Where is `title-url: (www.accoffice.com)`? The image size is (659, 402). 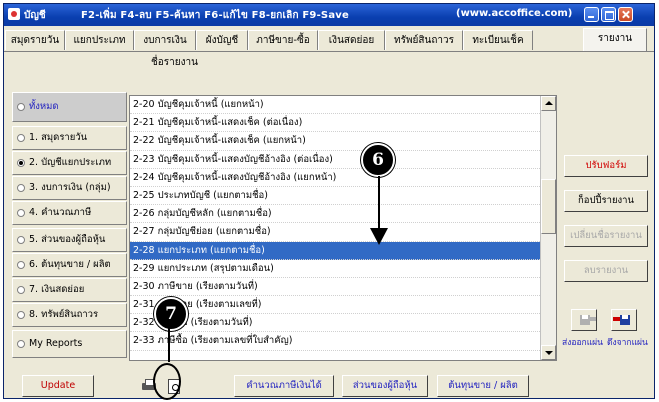
title-url: (www.accoffice.com) is located at coordinates (514, 13).